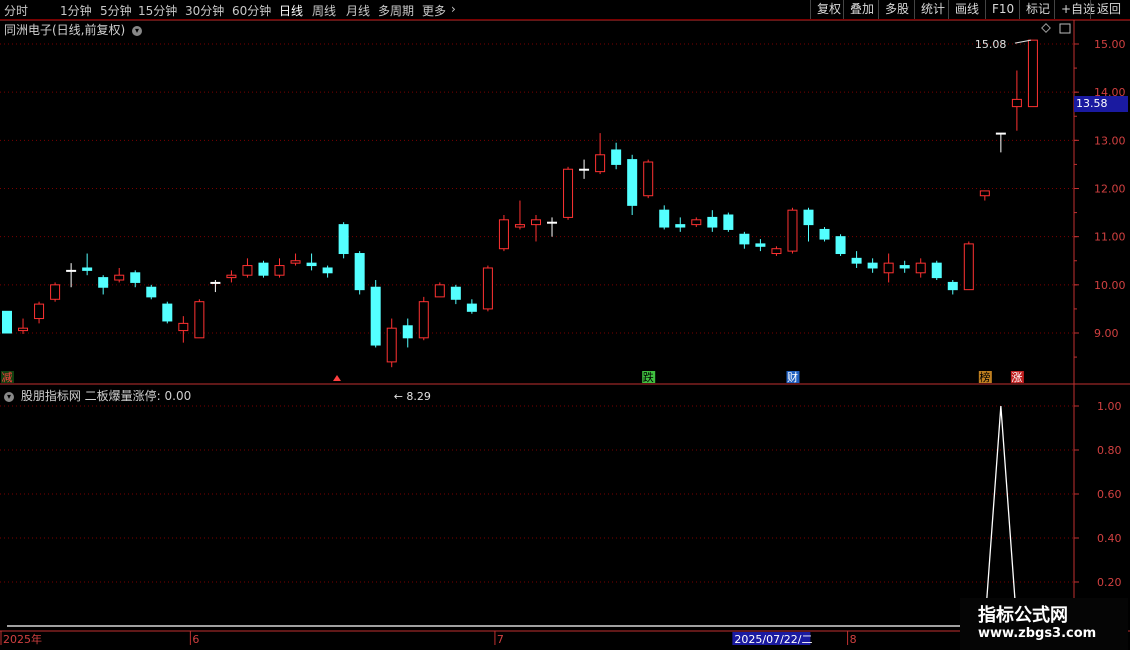  I want to click on toolbar-button-6: 标记, so click(1037, 9).